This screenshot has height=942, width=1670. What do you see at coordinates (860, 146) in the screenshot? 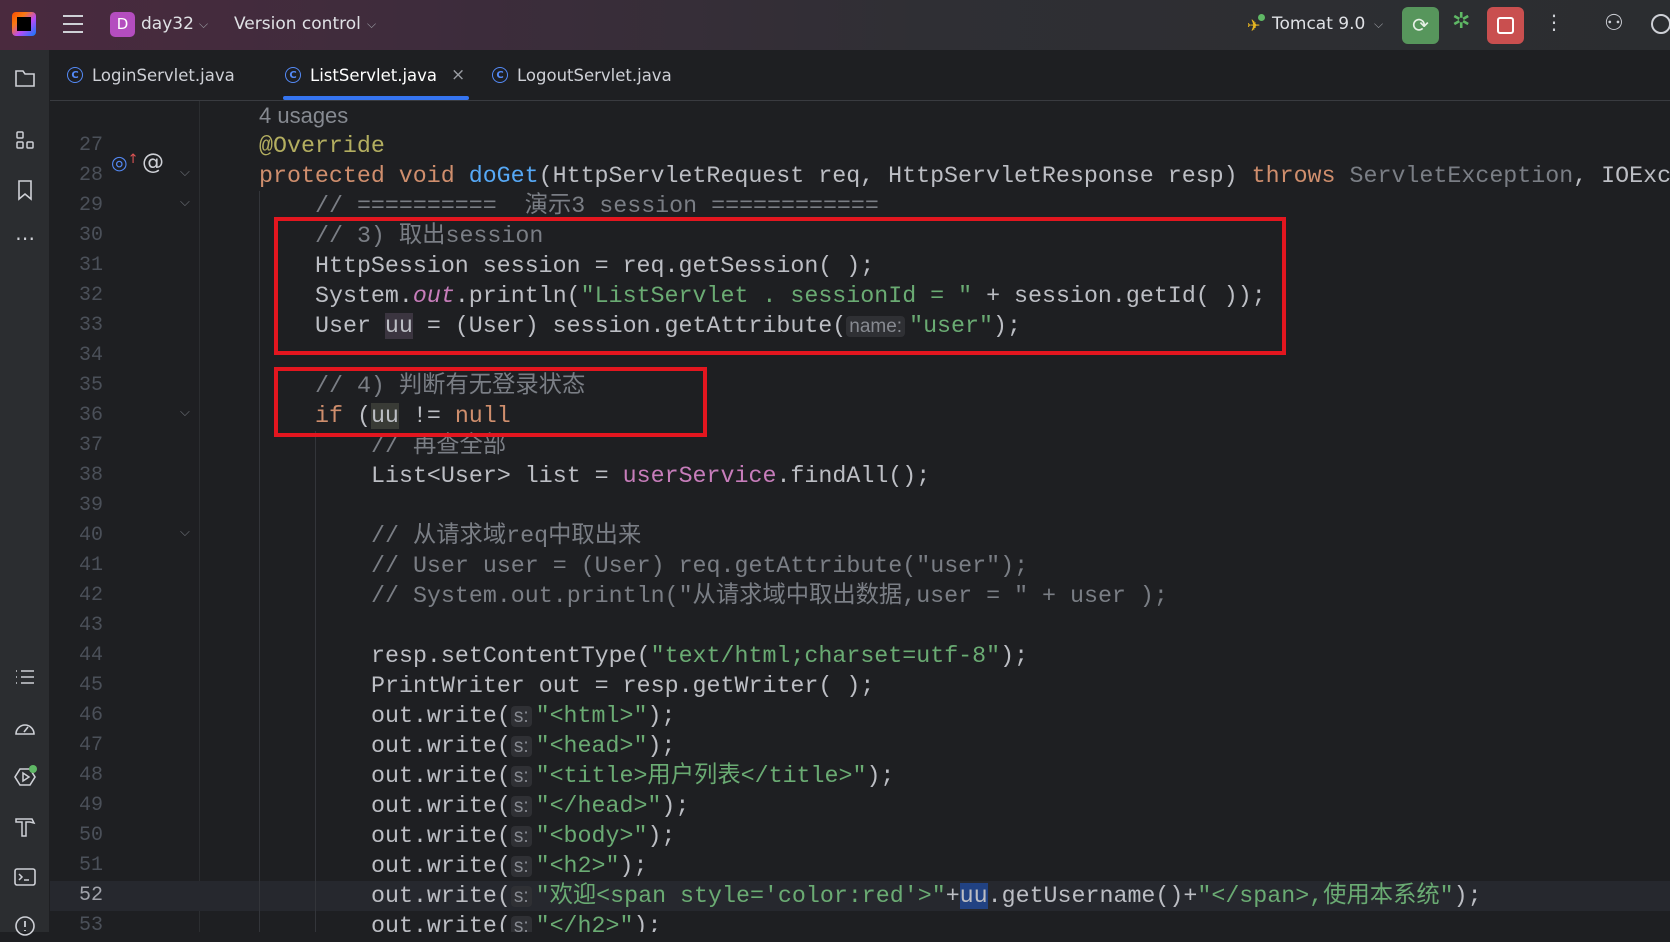
I see `code-line: 27 @Override` at bounding box center [860, 146].